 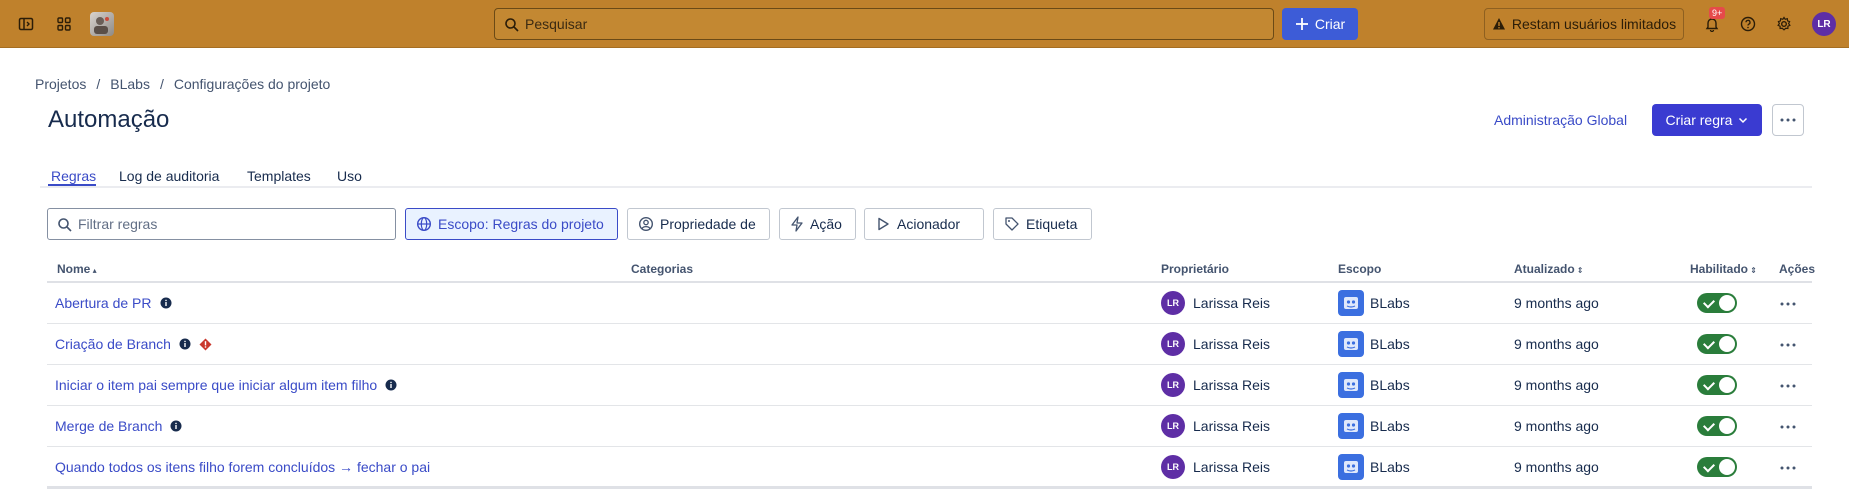 I want to click on limited-users-button: Restam usuários limitados, so click(x=1584, y=24).